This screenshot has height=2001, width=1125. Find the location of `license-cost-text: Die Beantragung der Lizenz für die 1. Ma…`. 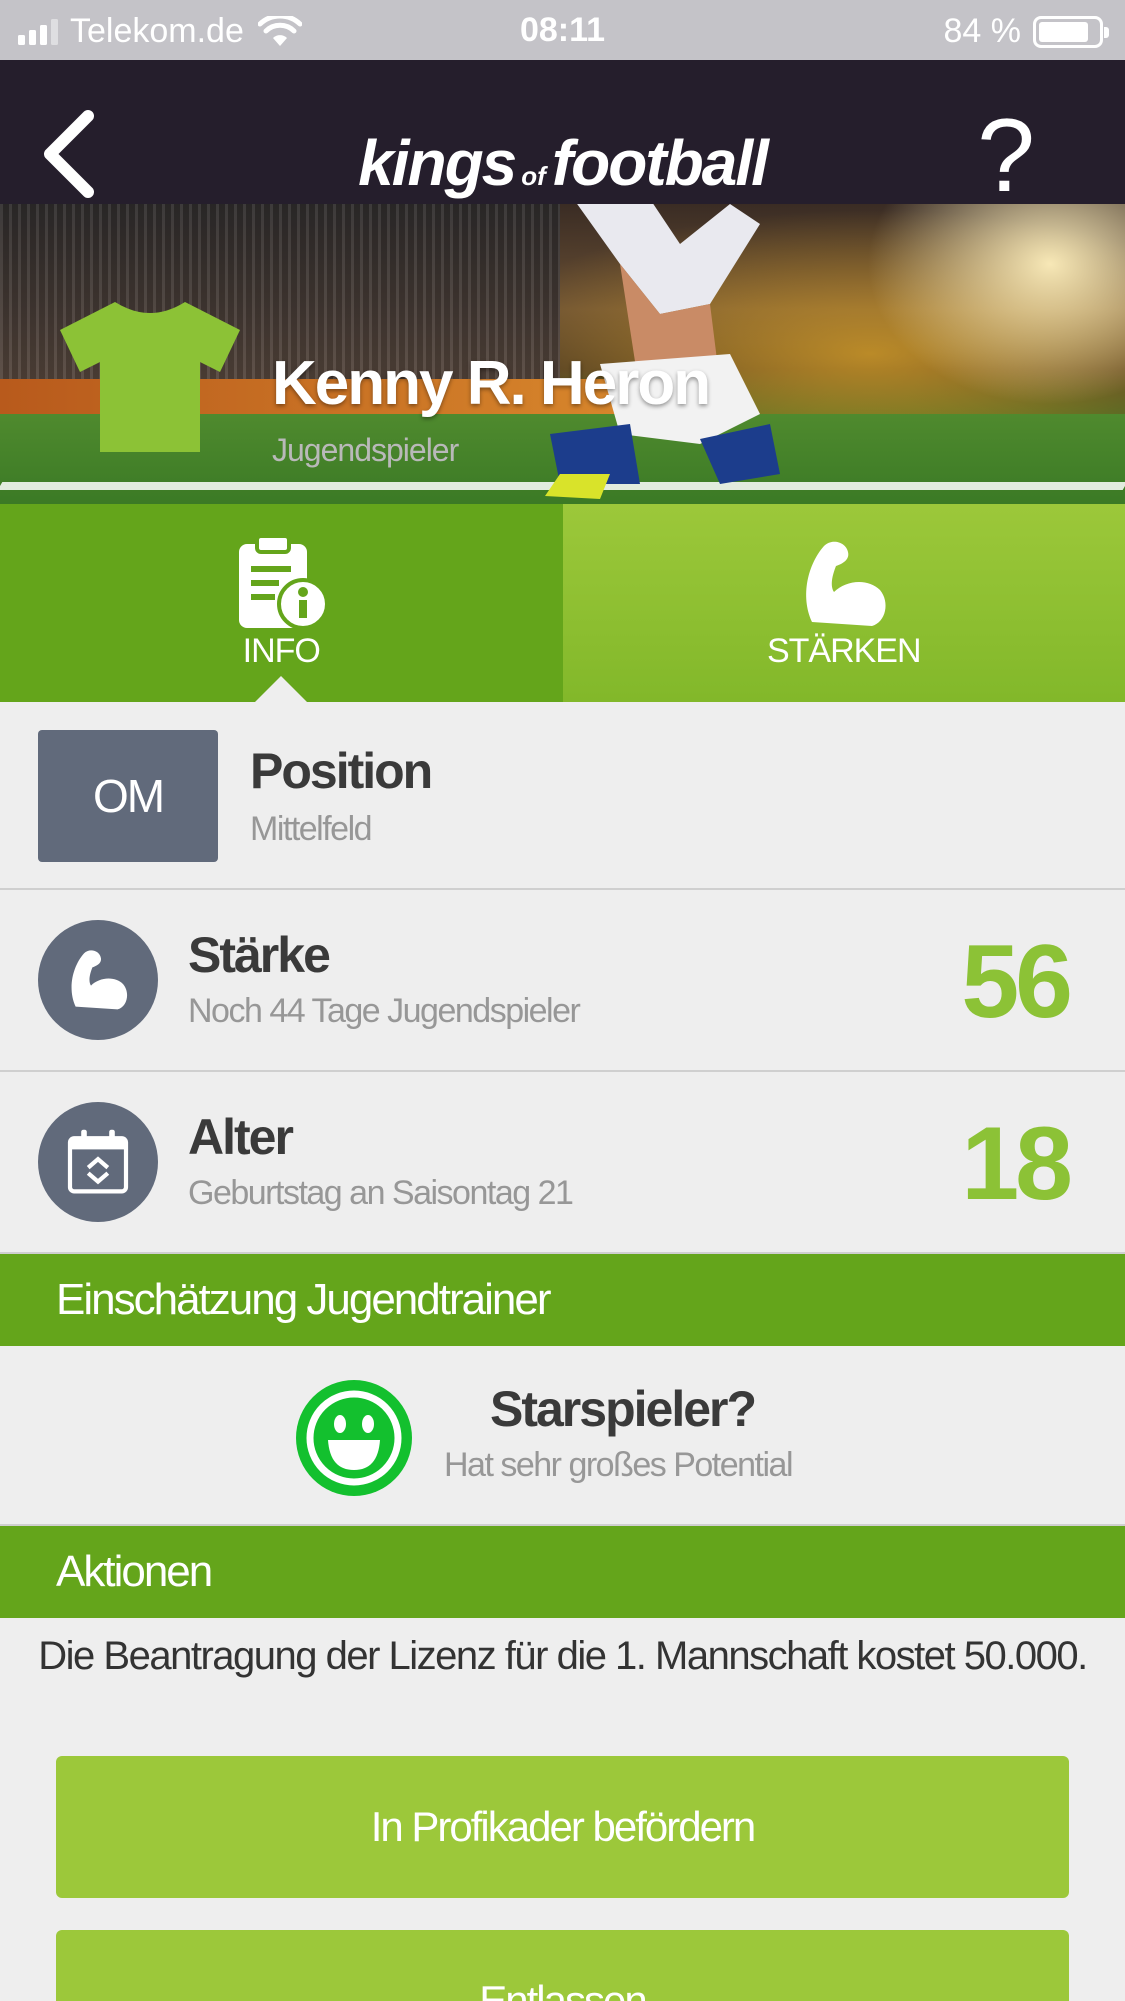

license-cost-text: Die Beantragung der Lizenz für die 1. Ma… is located at coordinates (563, 1656).